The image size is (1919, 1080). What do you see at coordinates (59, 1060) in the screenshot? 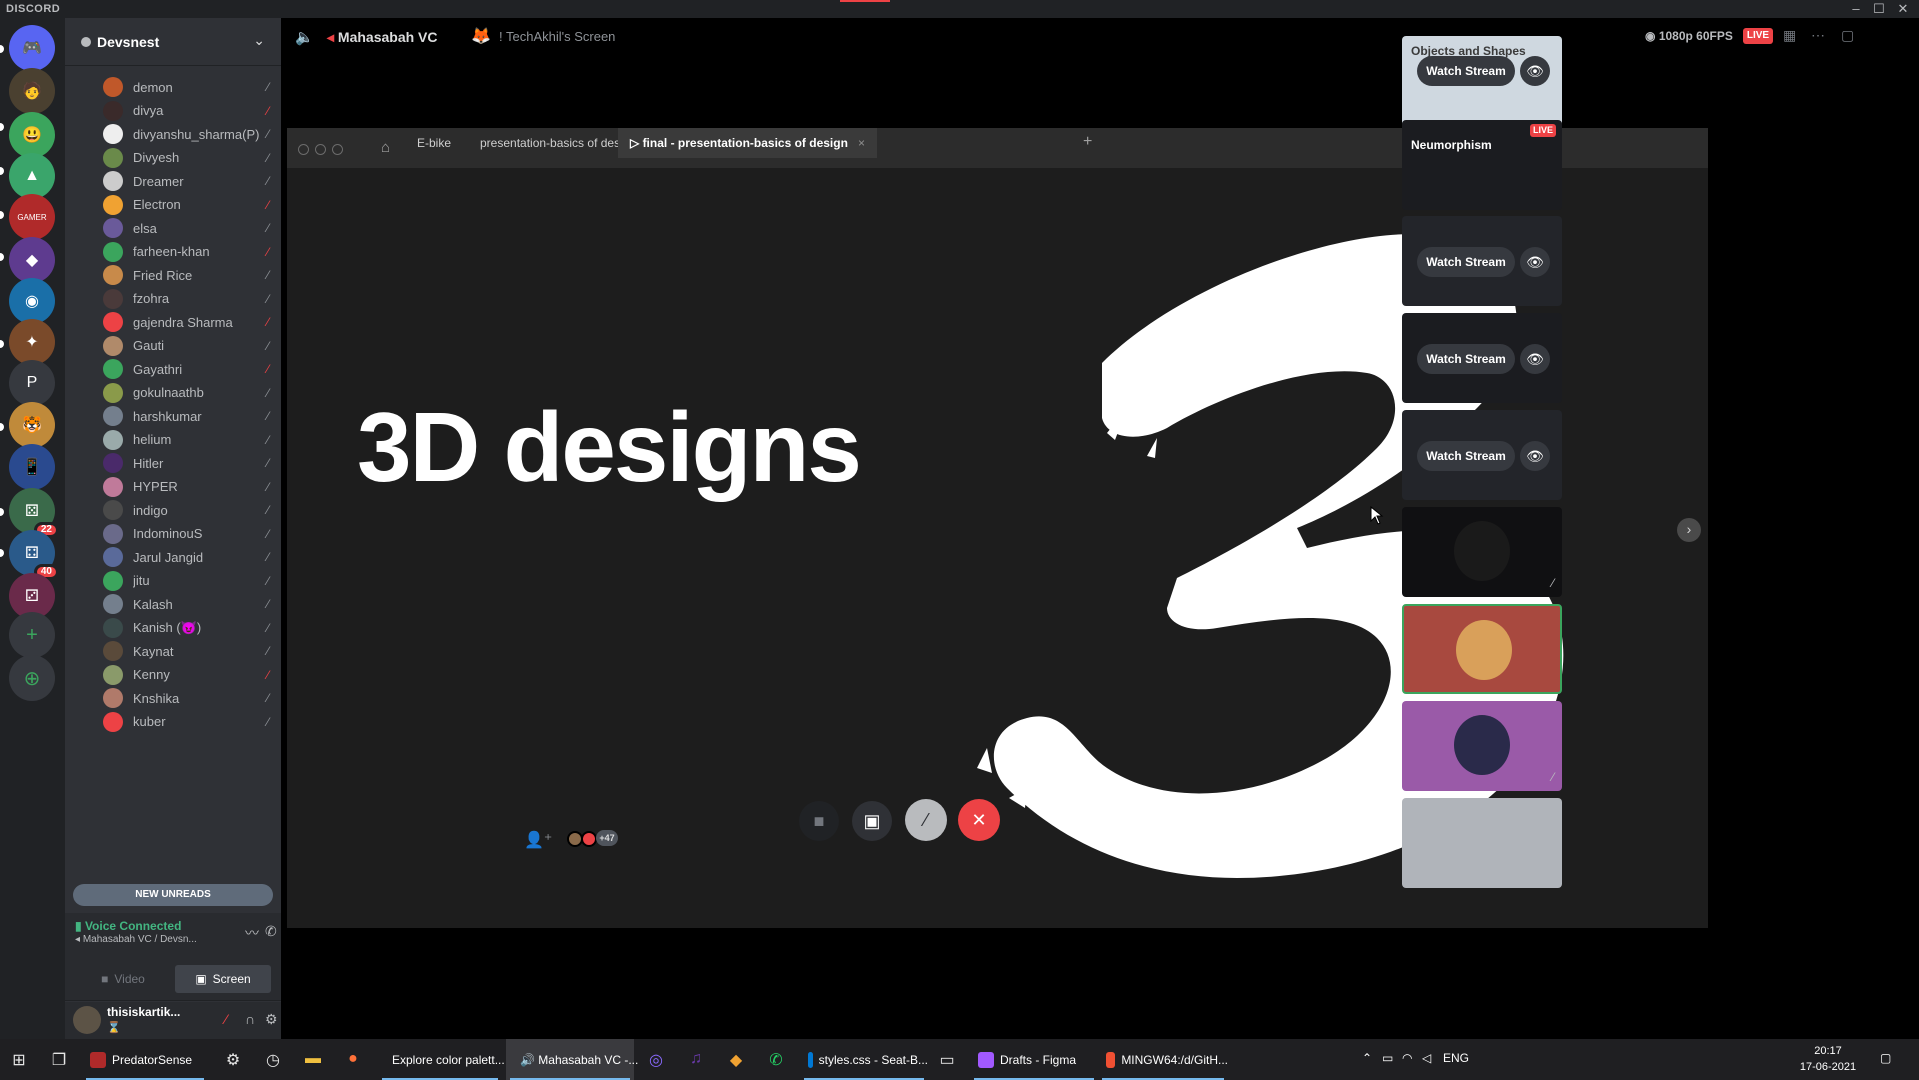
I see `task-view-icon: ❐` at bounding box center [59, 1060].